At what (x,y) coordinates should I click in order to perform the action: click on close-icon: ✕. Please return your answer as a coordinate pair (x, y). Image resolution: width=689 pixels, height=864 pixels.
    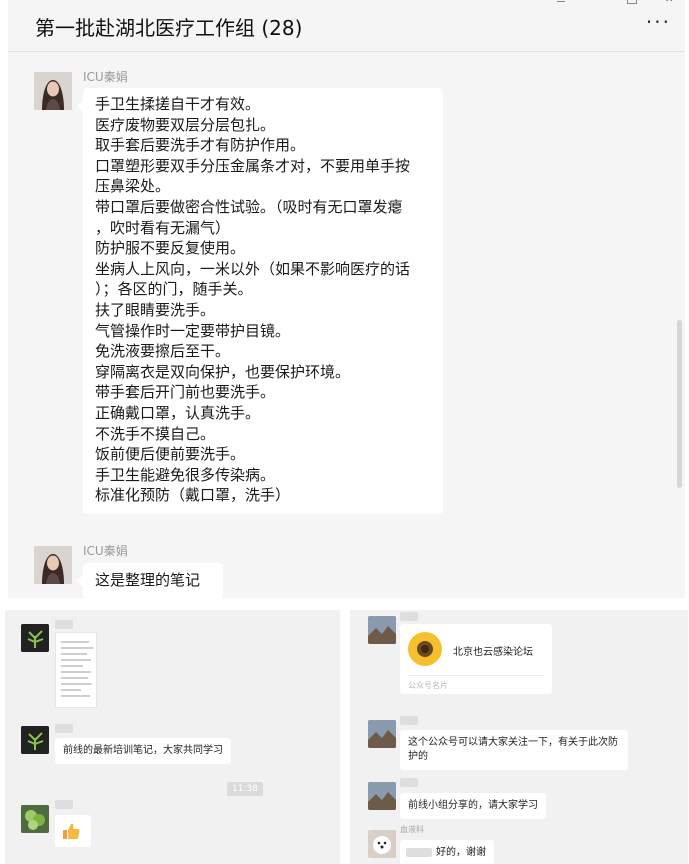
    Looking at the image, I should click on (670, 2).